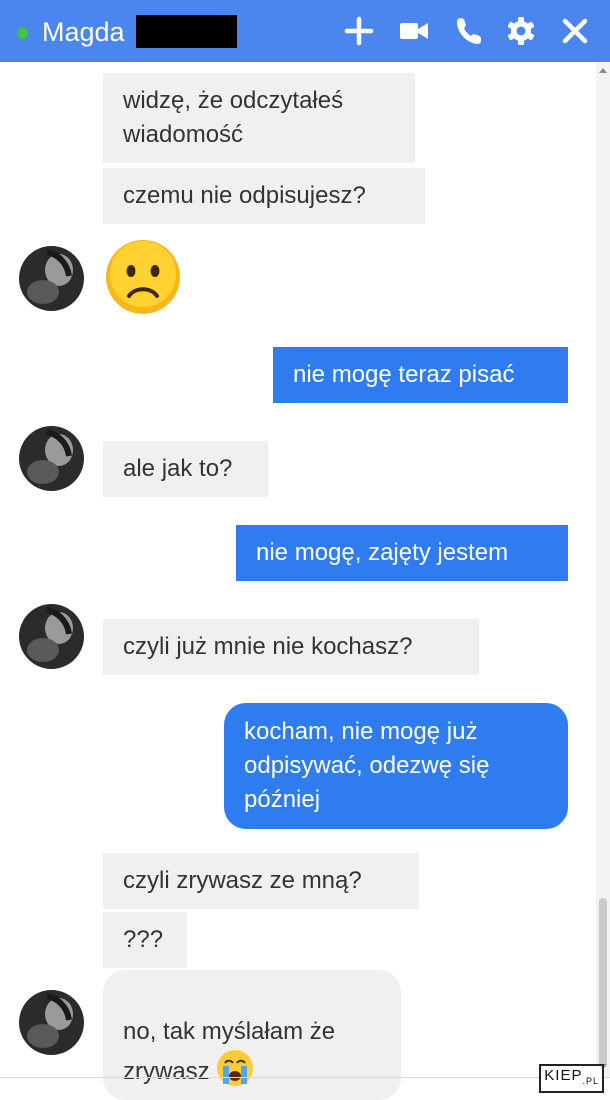  I want to click on message-incoming: czyli już mnie nie kochasz?, so click(291, 647).